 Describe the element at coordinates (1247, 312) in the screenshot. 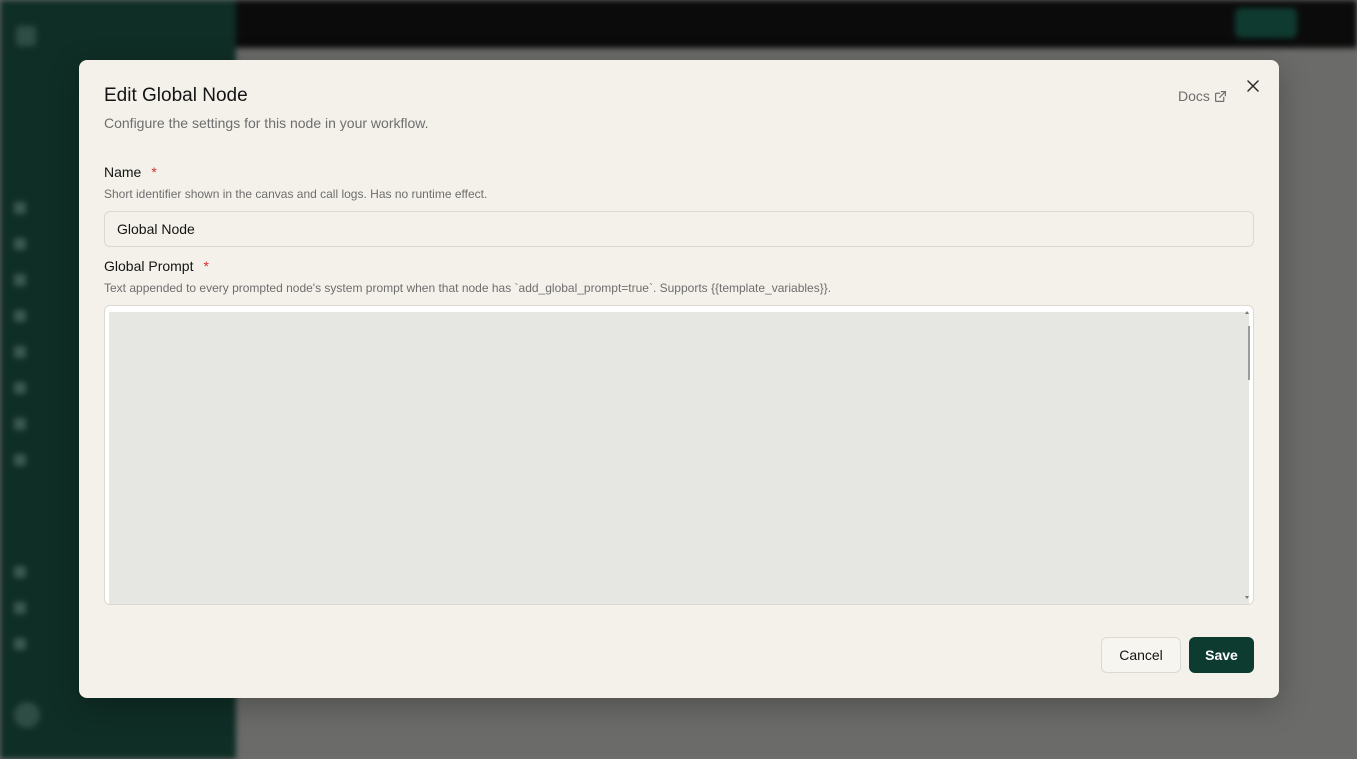

I see `scroll-up-arrow-icon` at that location.